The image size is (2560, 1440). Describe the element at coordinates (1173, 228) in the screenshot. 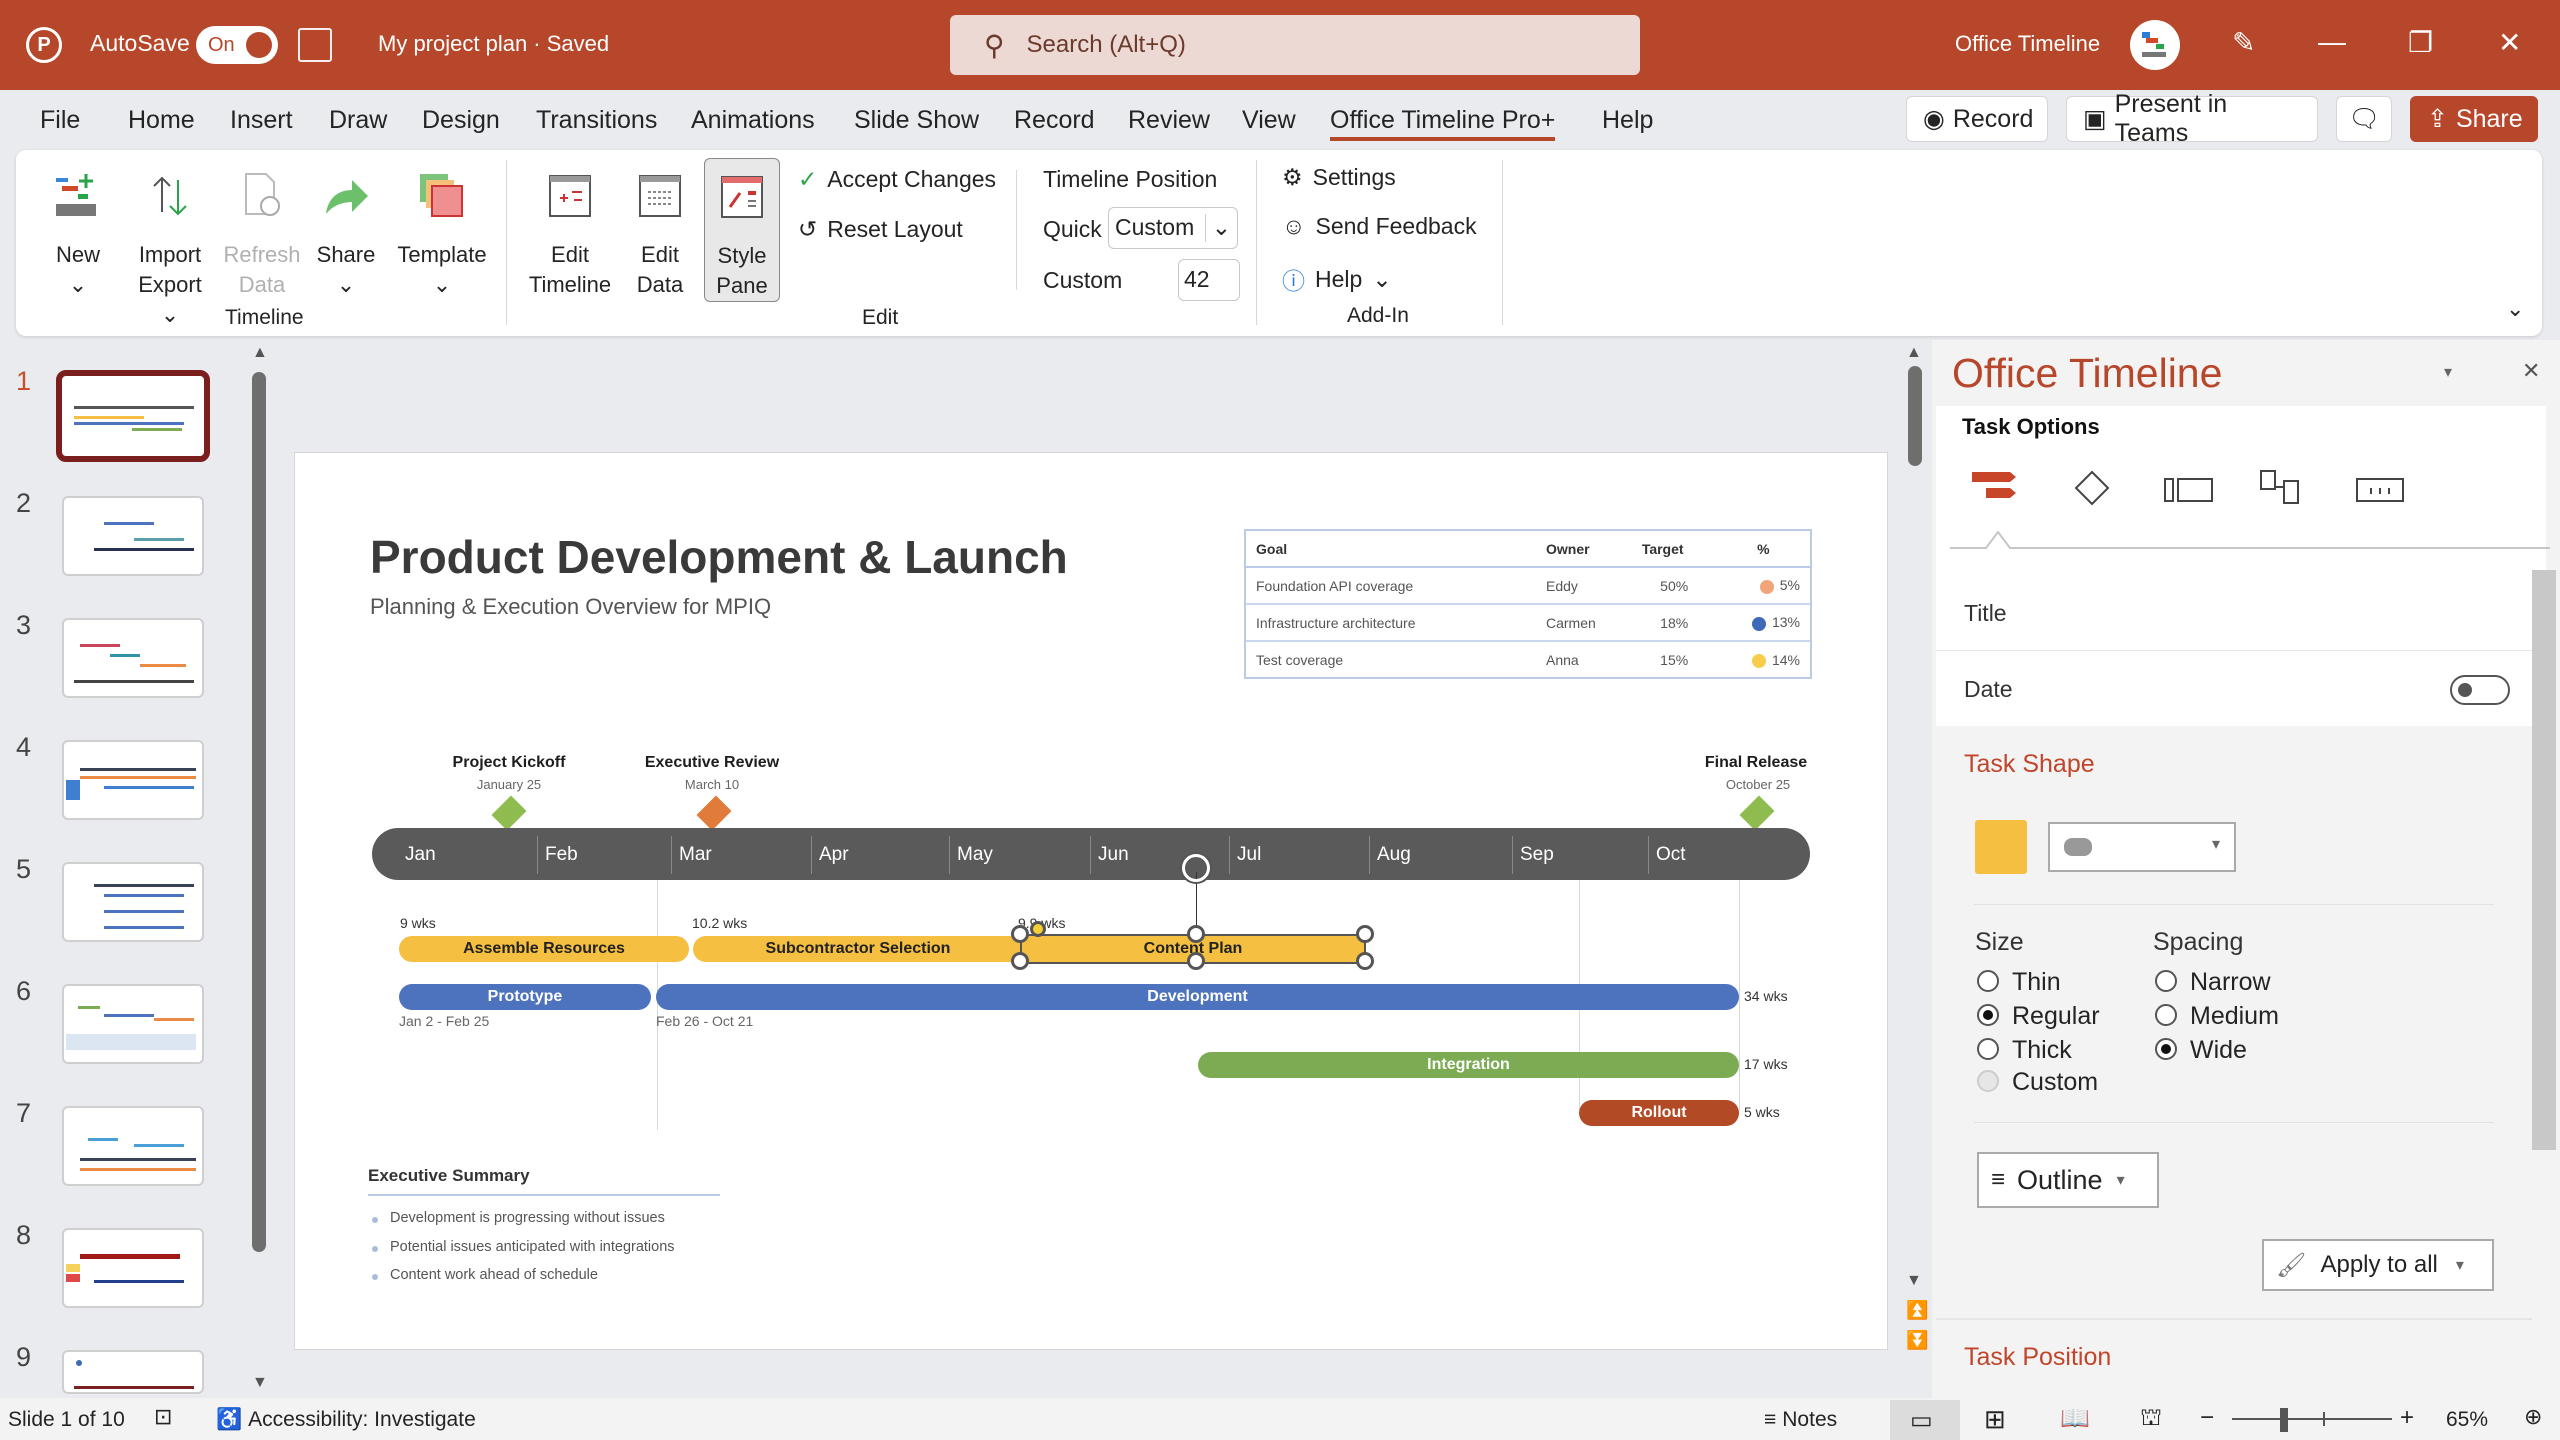

I see `quick-position-select: Custom ⌄` at that location.